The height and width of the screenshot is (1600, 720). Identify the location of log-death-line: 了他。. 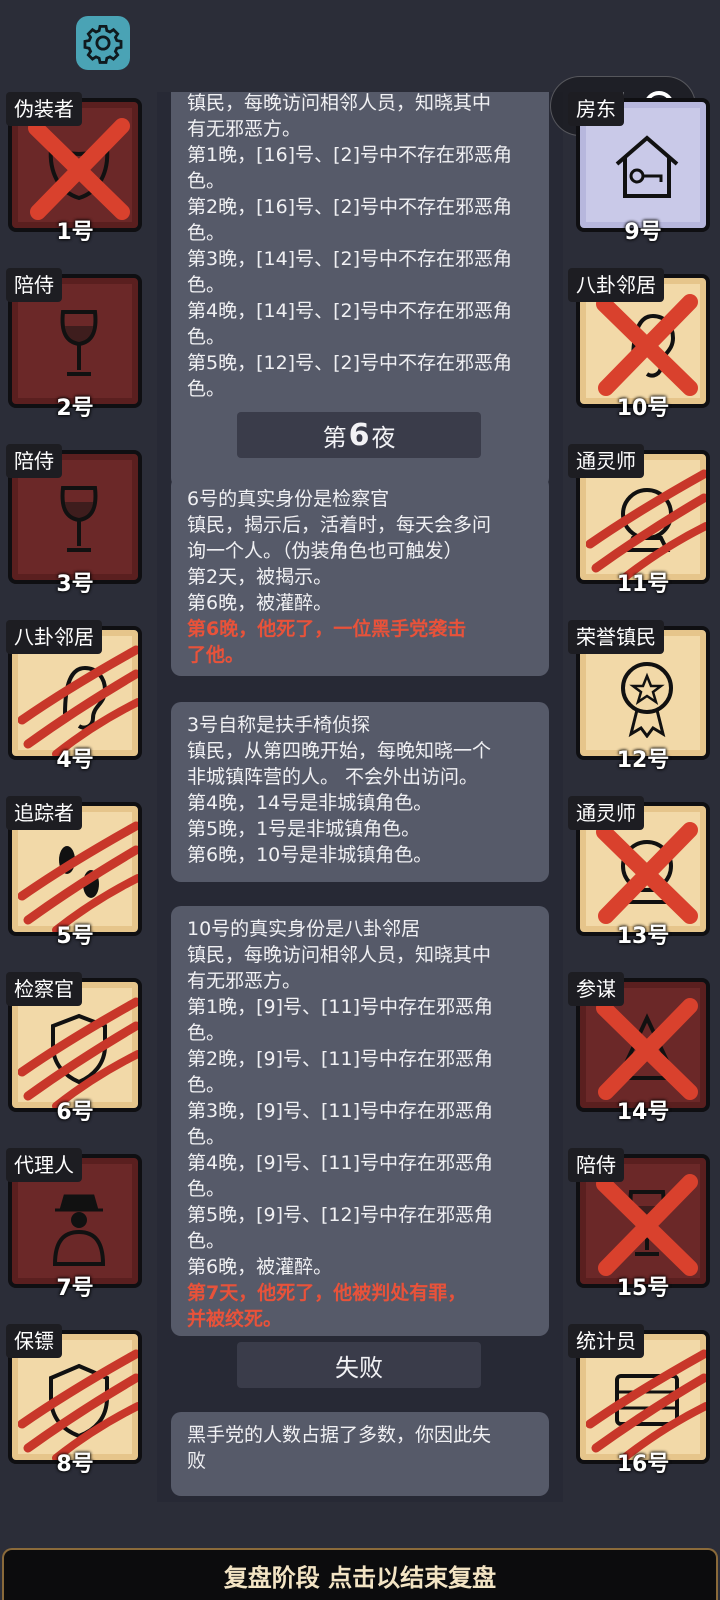
(216, 655).